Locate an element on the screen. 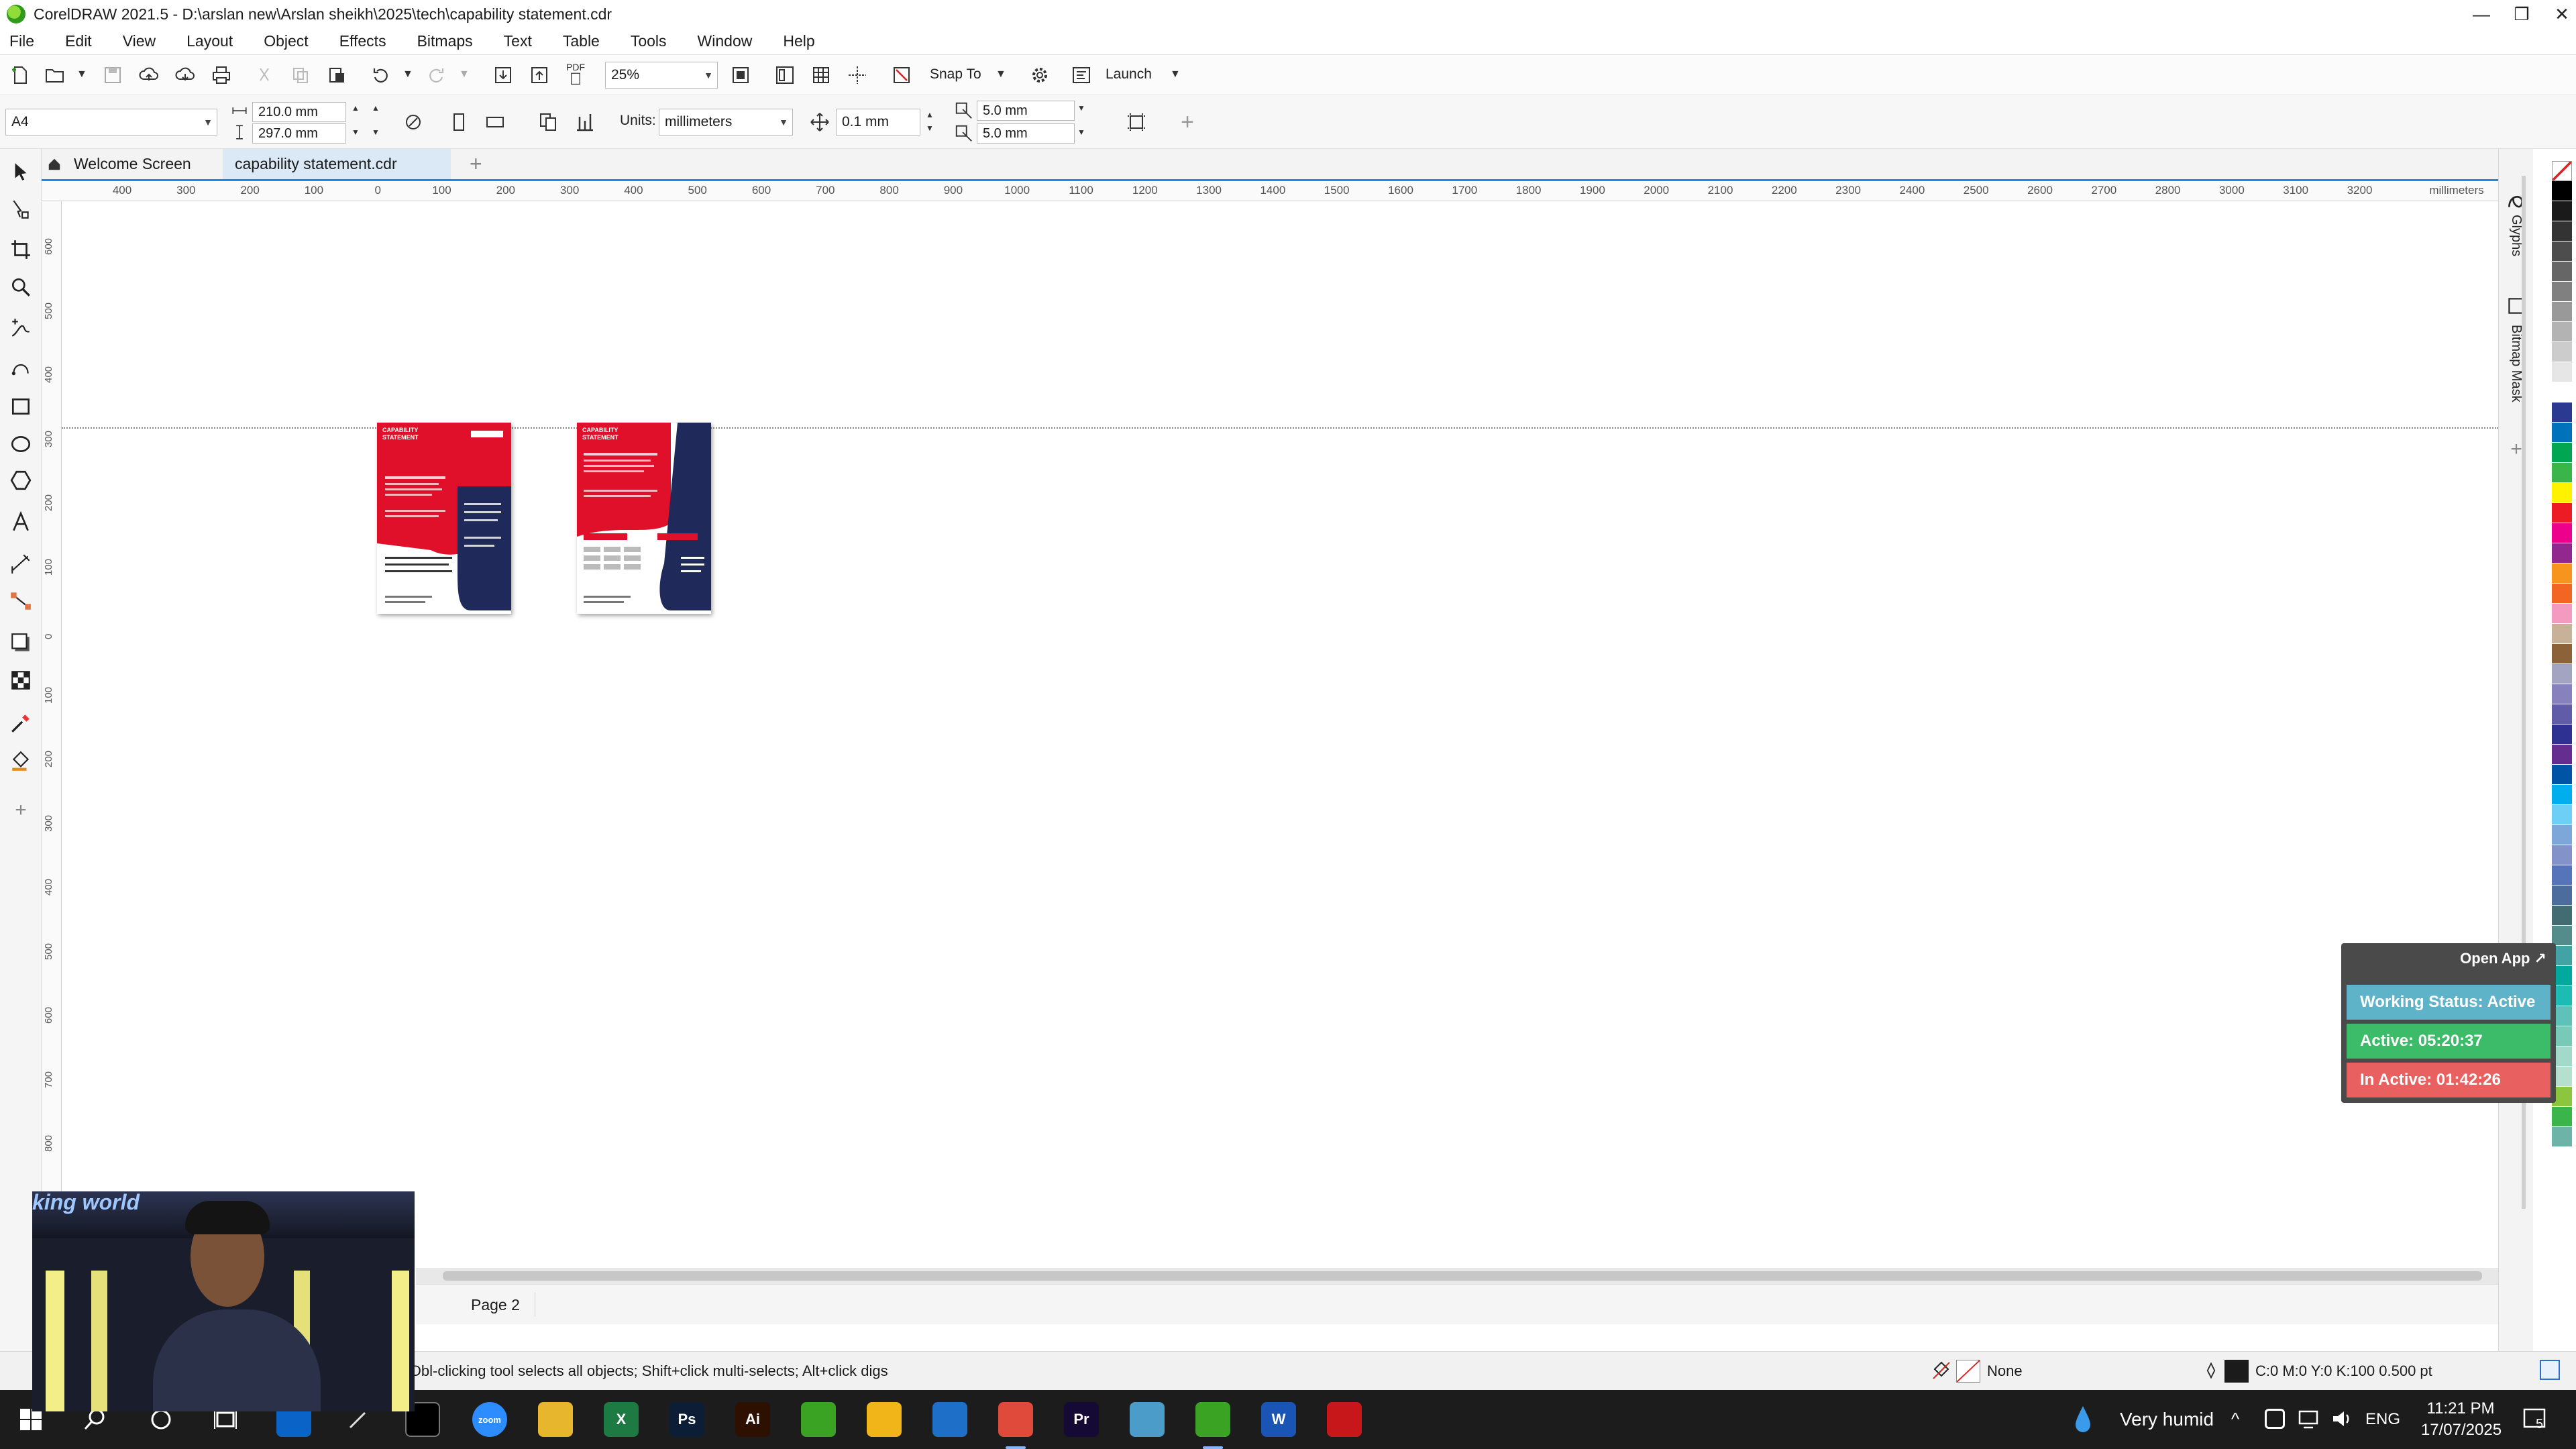  curve-tool-icon is located at coordinates (20, 366).